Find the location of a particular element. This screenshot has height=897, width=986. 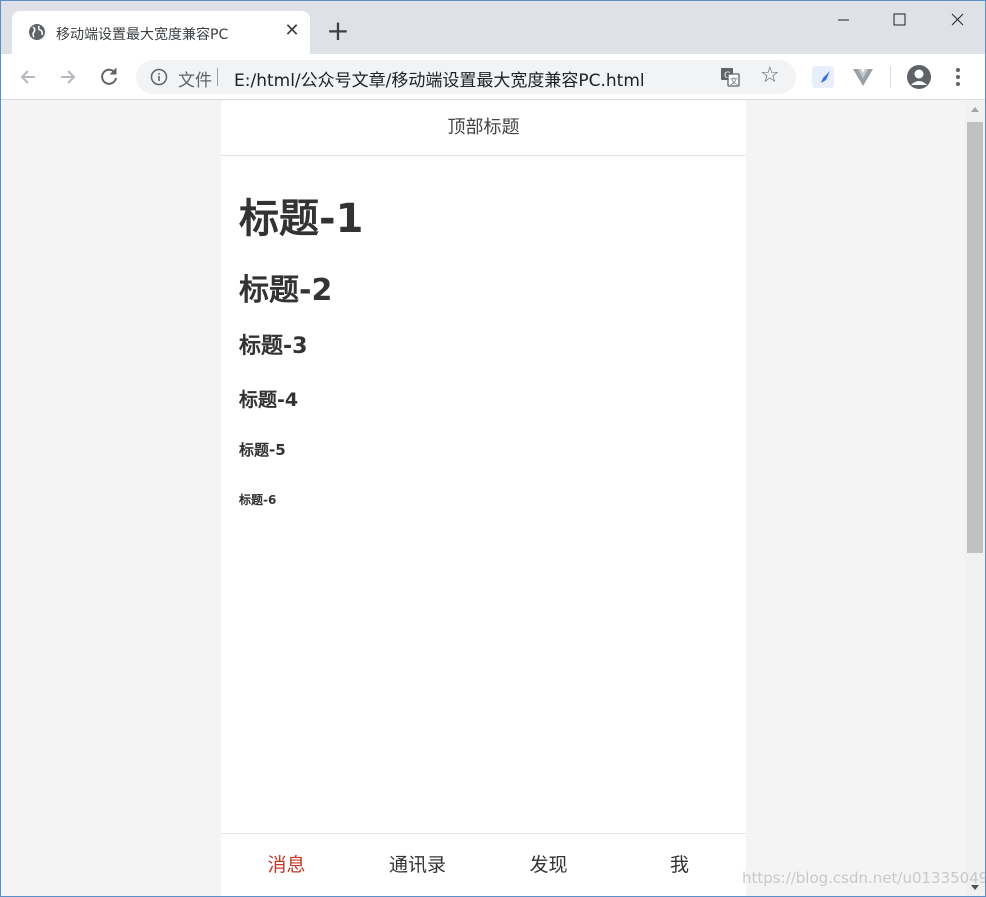

scroll-thumb is located at coordinates (975, 337).